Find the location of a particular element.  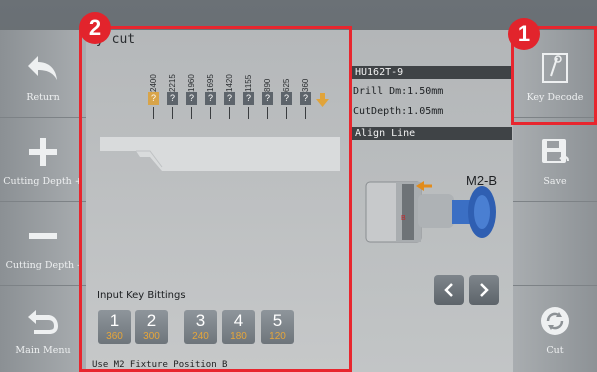

cut-button: Cut is located at coordinates (555, 328).